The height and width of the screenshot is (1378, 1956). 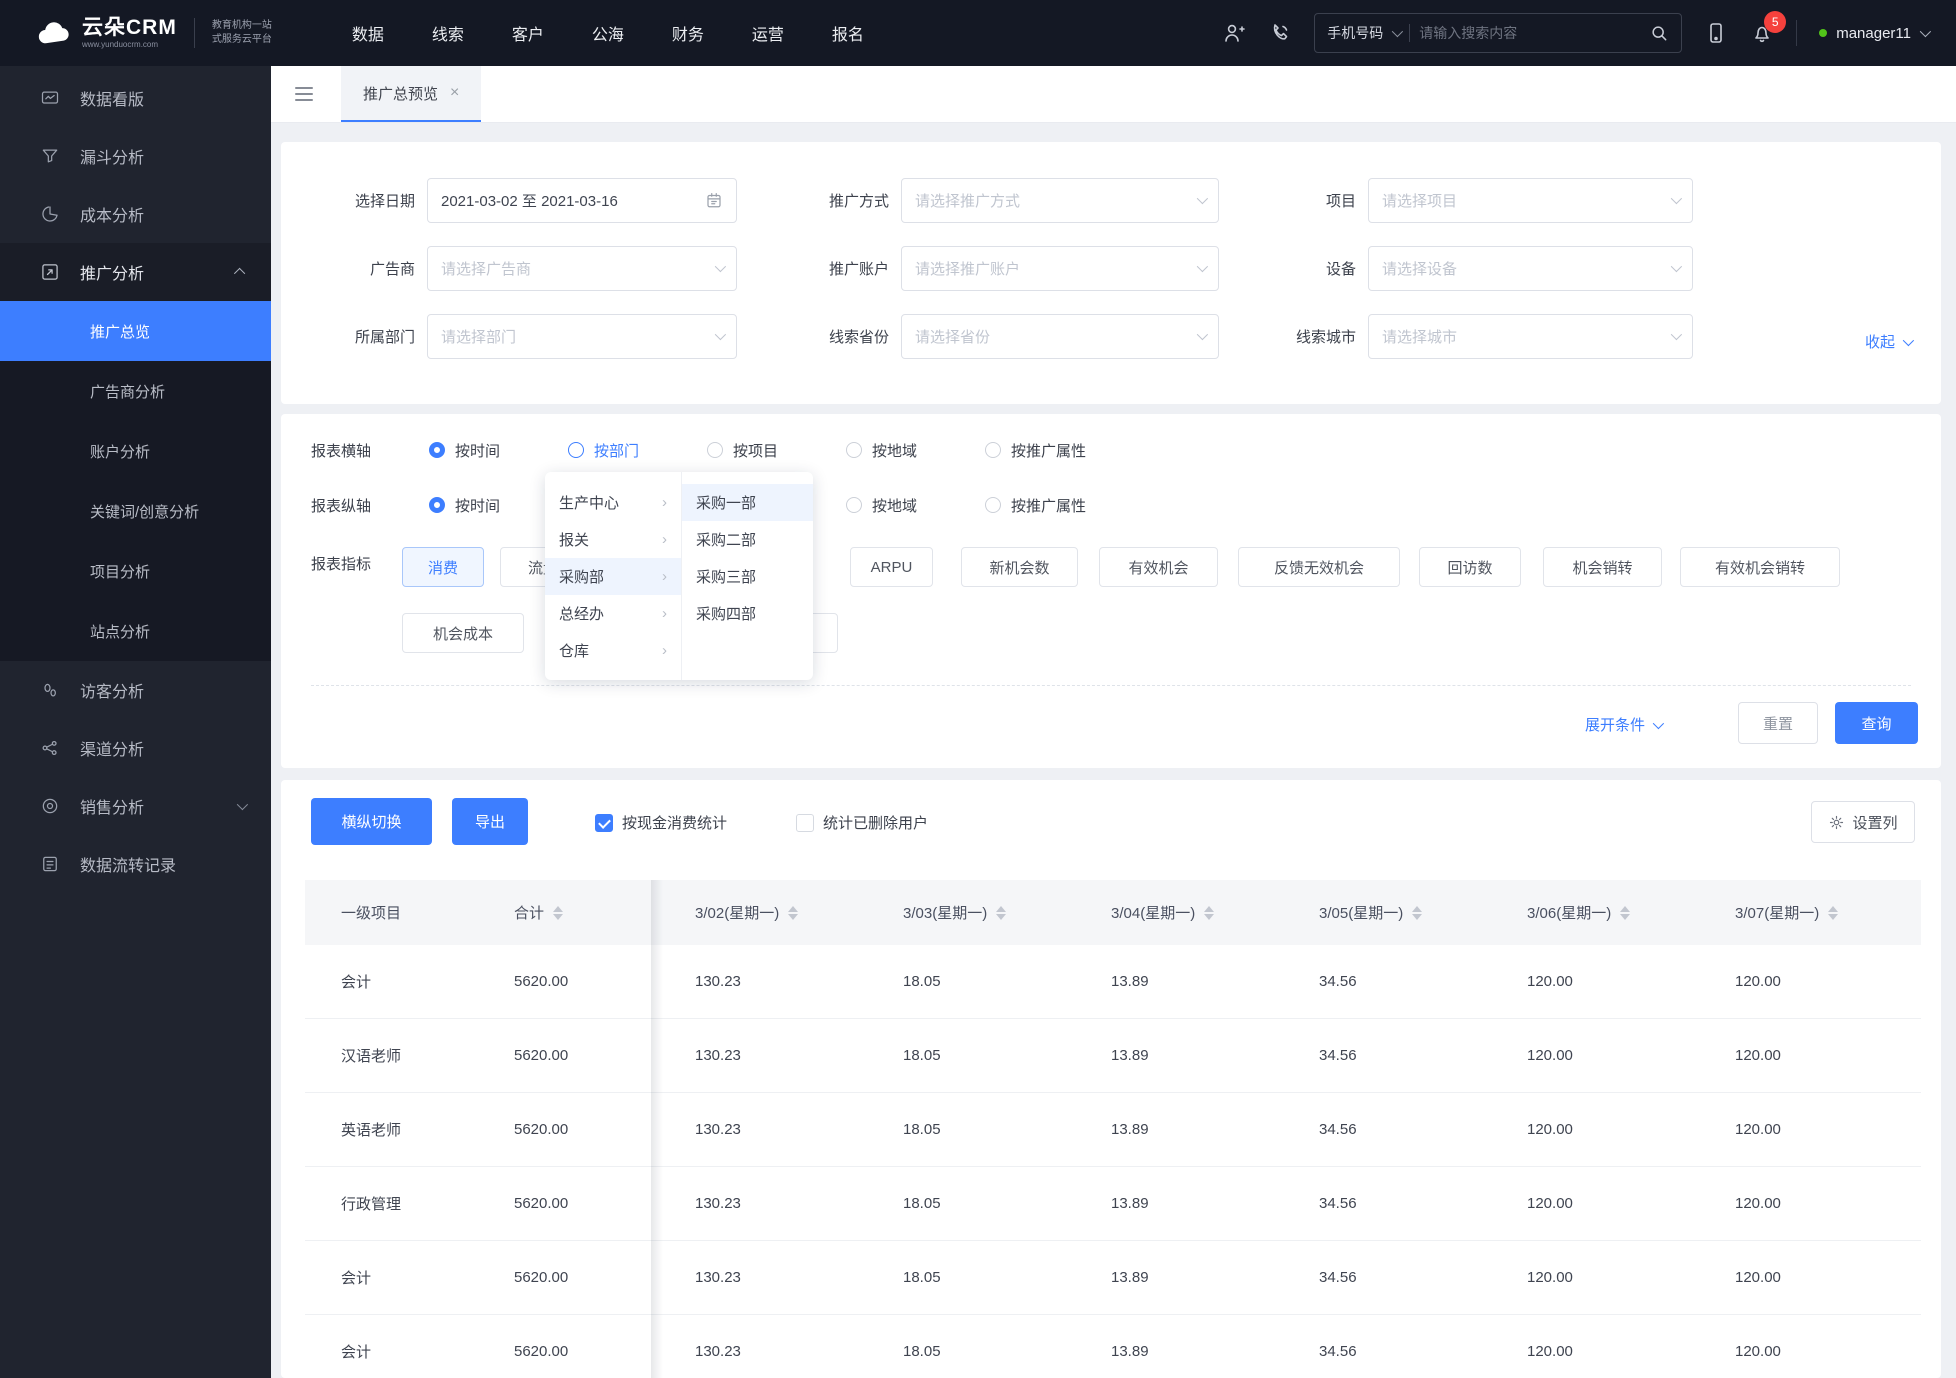 I want to click on query-button: 查询, so click(x=1876, y=723).